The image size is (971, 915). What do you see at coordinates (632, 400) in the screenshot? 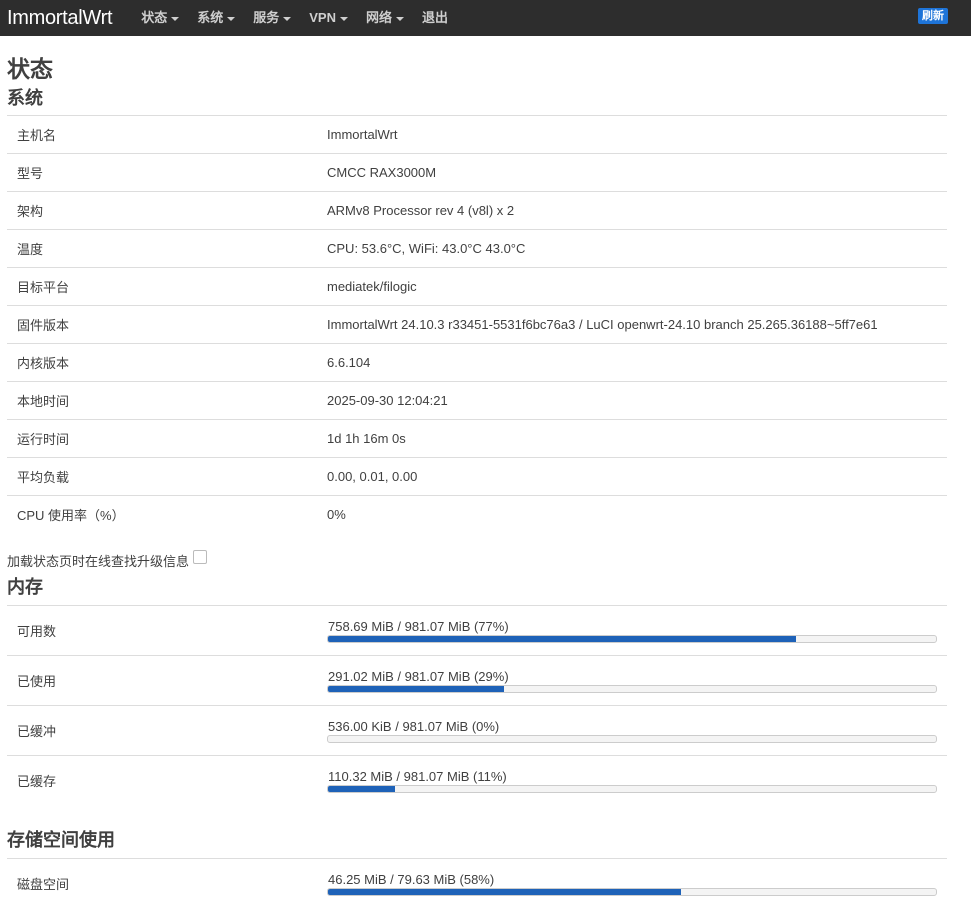
I see `row-value: 2025-09-30 12:04:21` at bounding box center [632, 400].